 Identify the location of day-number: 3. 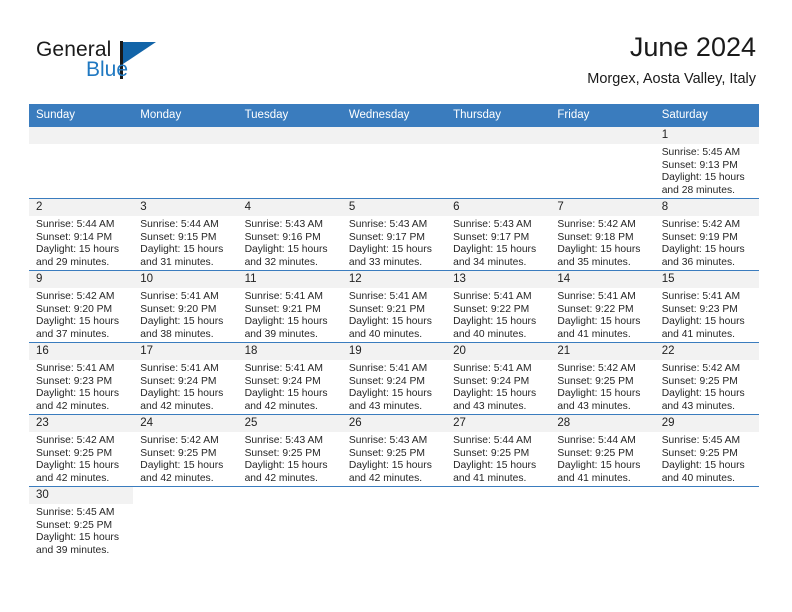
(185, 207).